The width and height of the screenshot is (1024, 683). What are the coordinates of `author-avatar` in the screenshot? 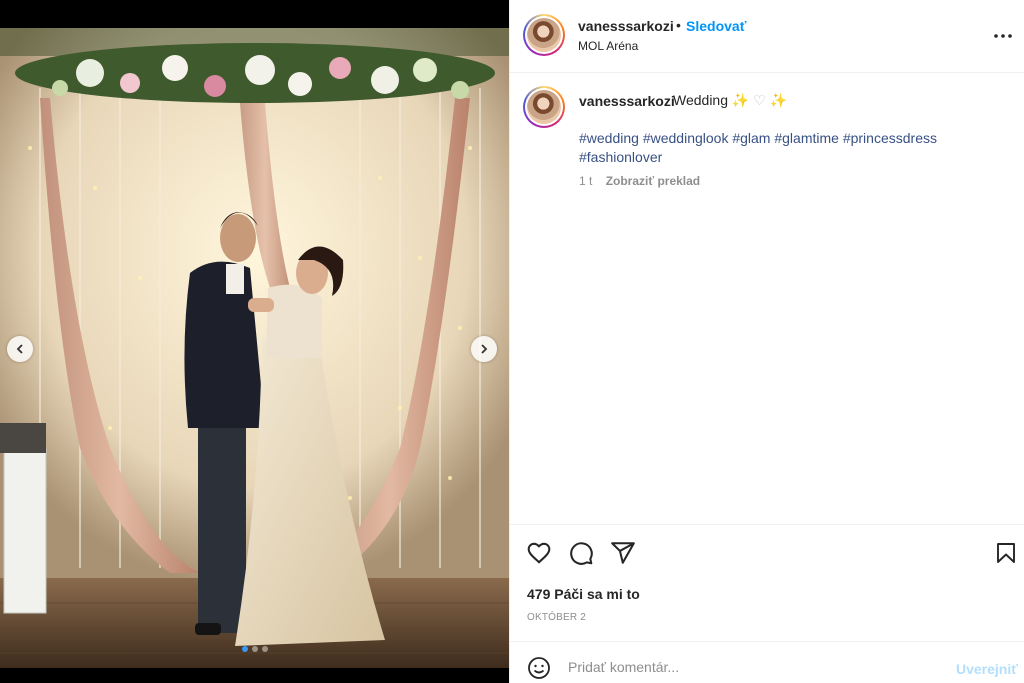 It's located at (544, 35).